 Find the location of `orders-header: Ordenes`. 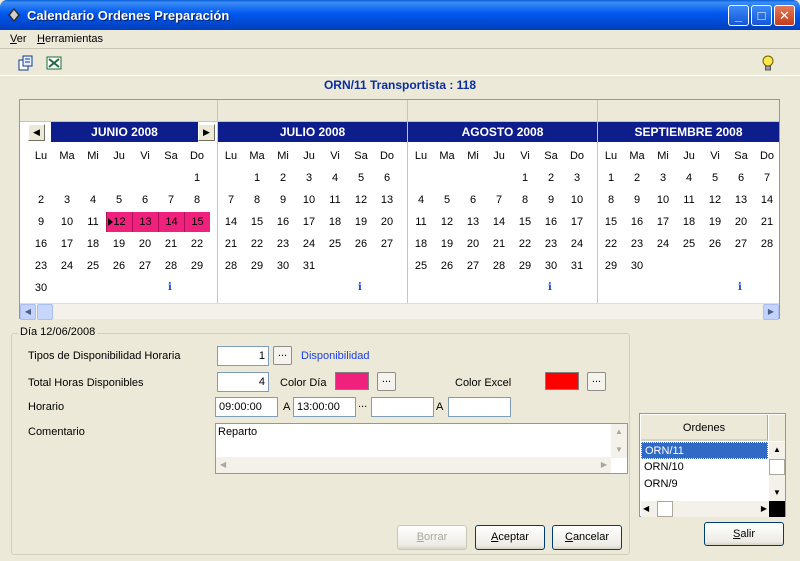

orders-header: Ordenes is located at coordinates (704, 428).